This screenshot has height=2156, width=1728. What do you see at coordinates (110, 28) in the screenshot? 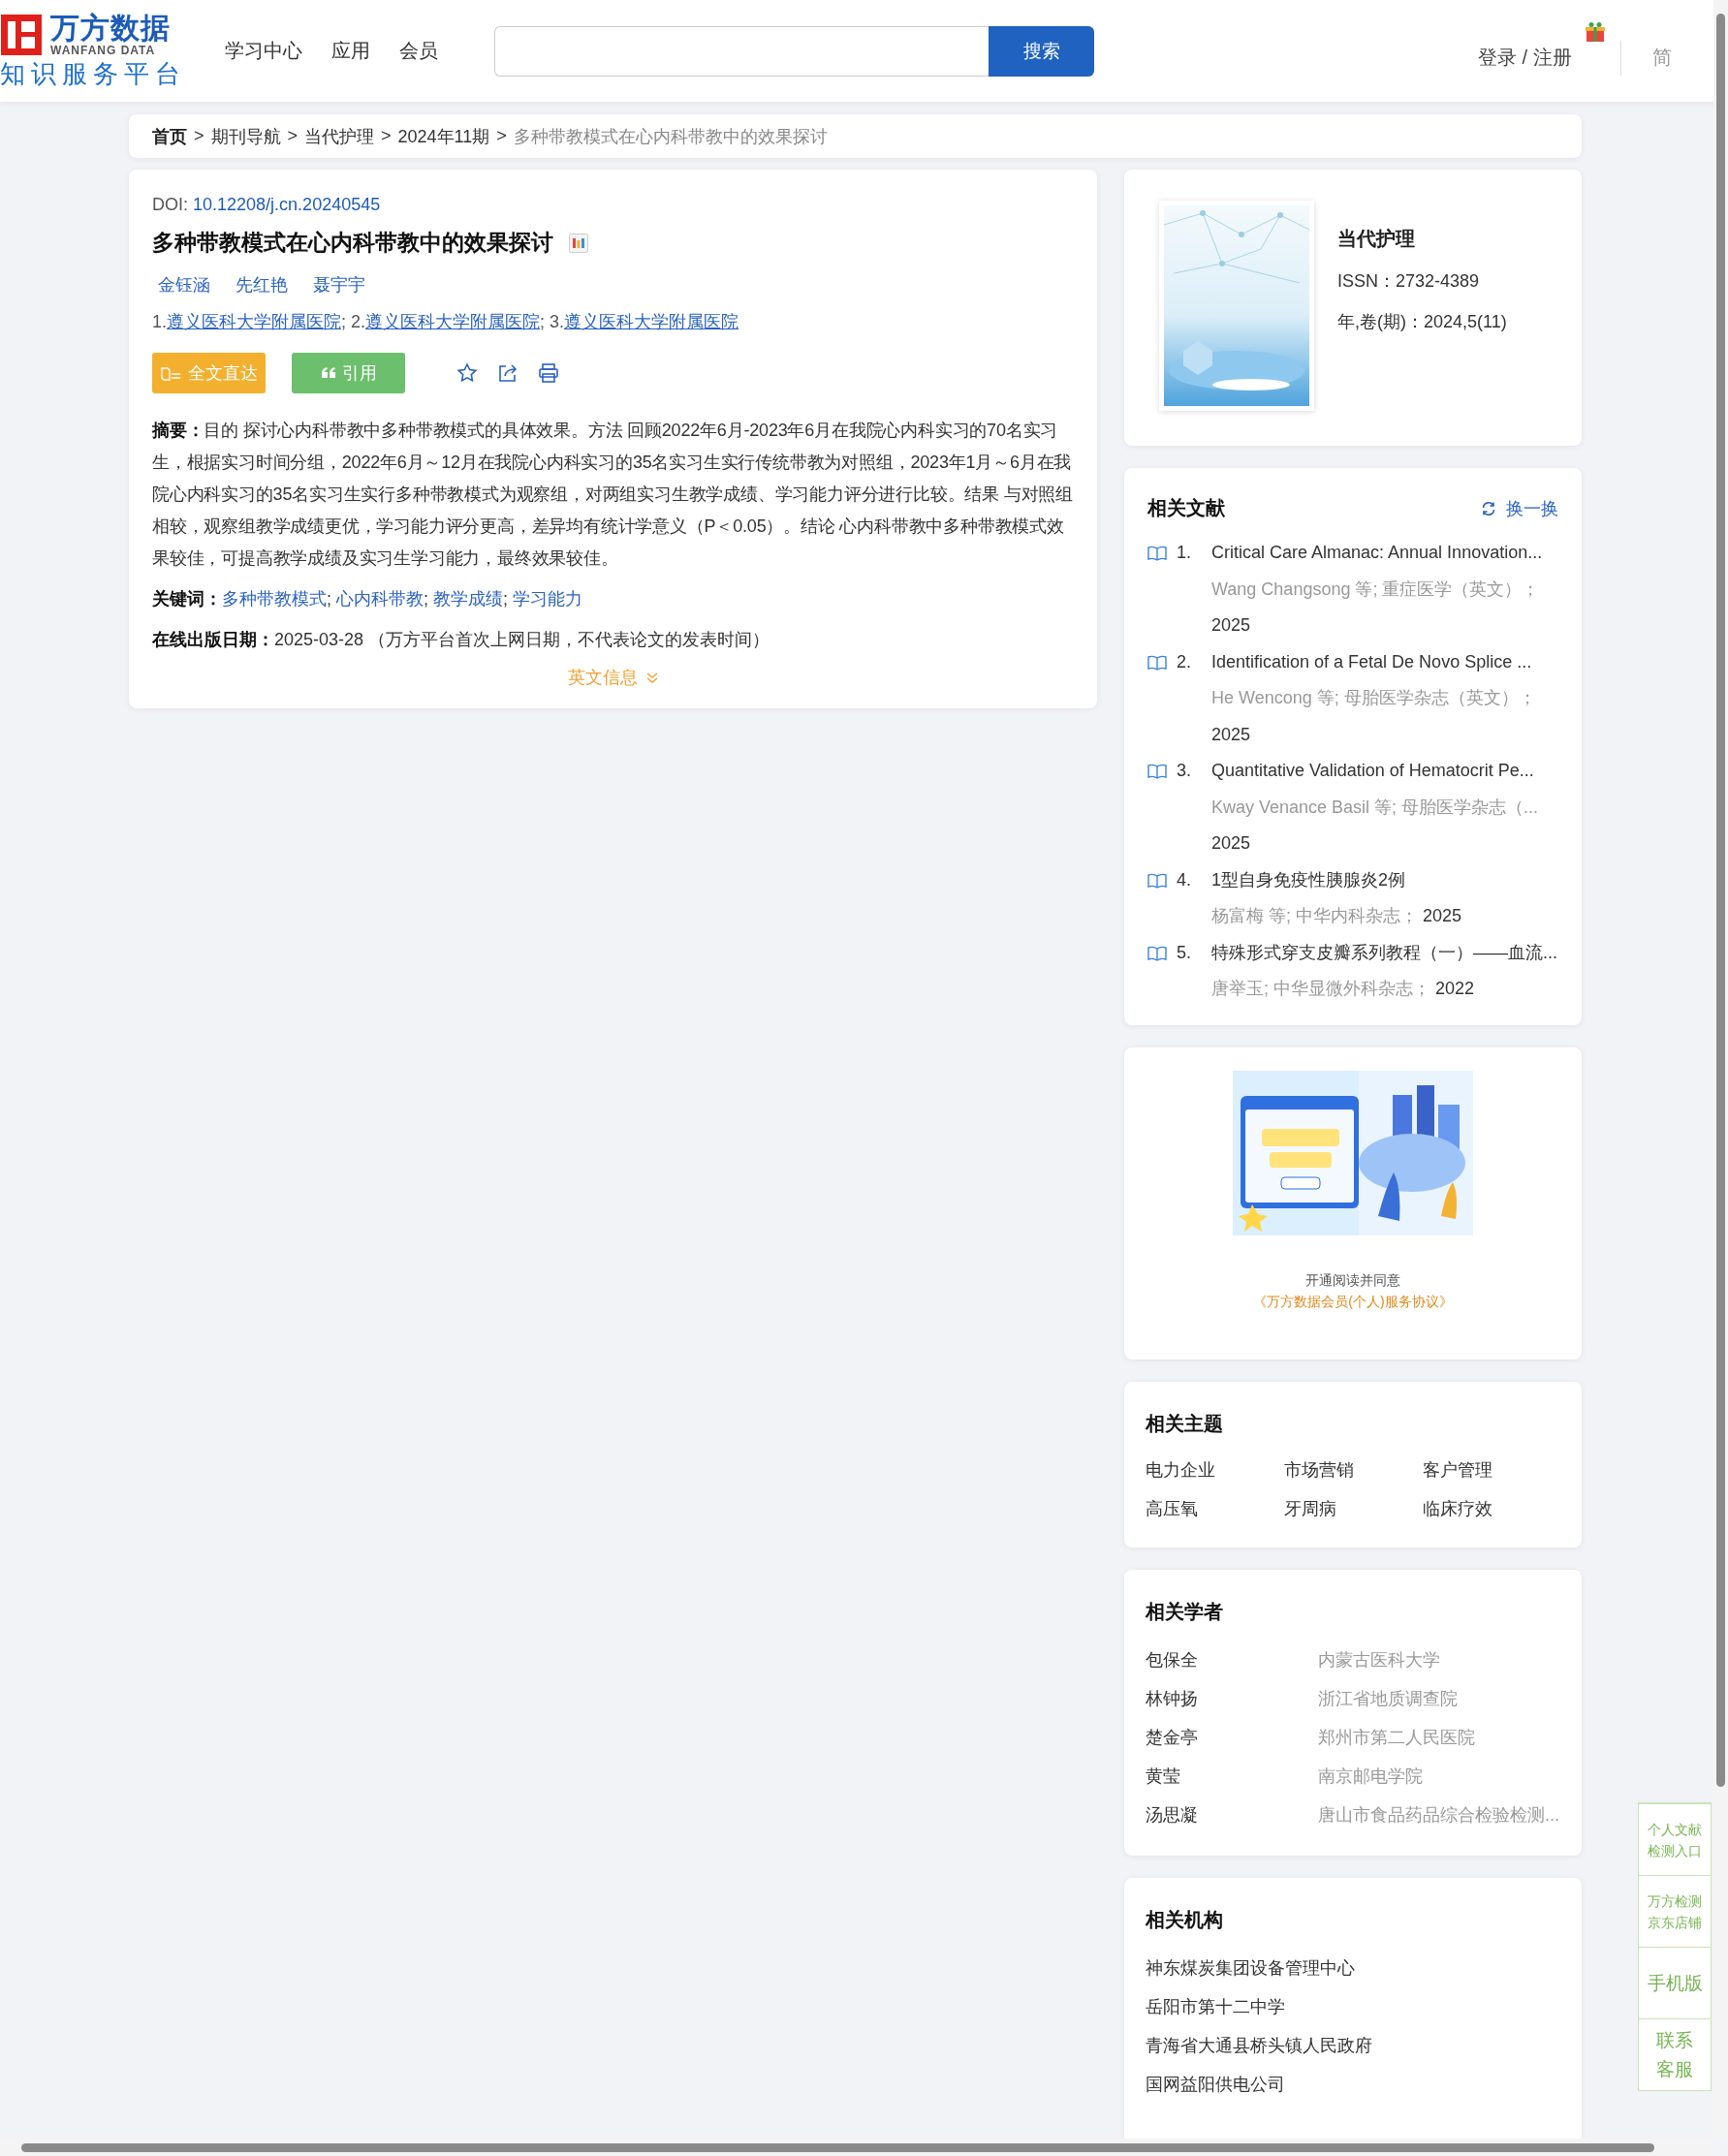
I see `logo-title: 万方数据` at bounding box center [110, 28].